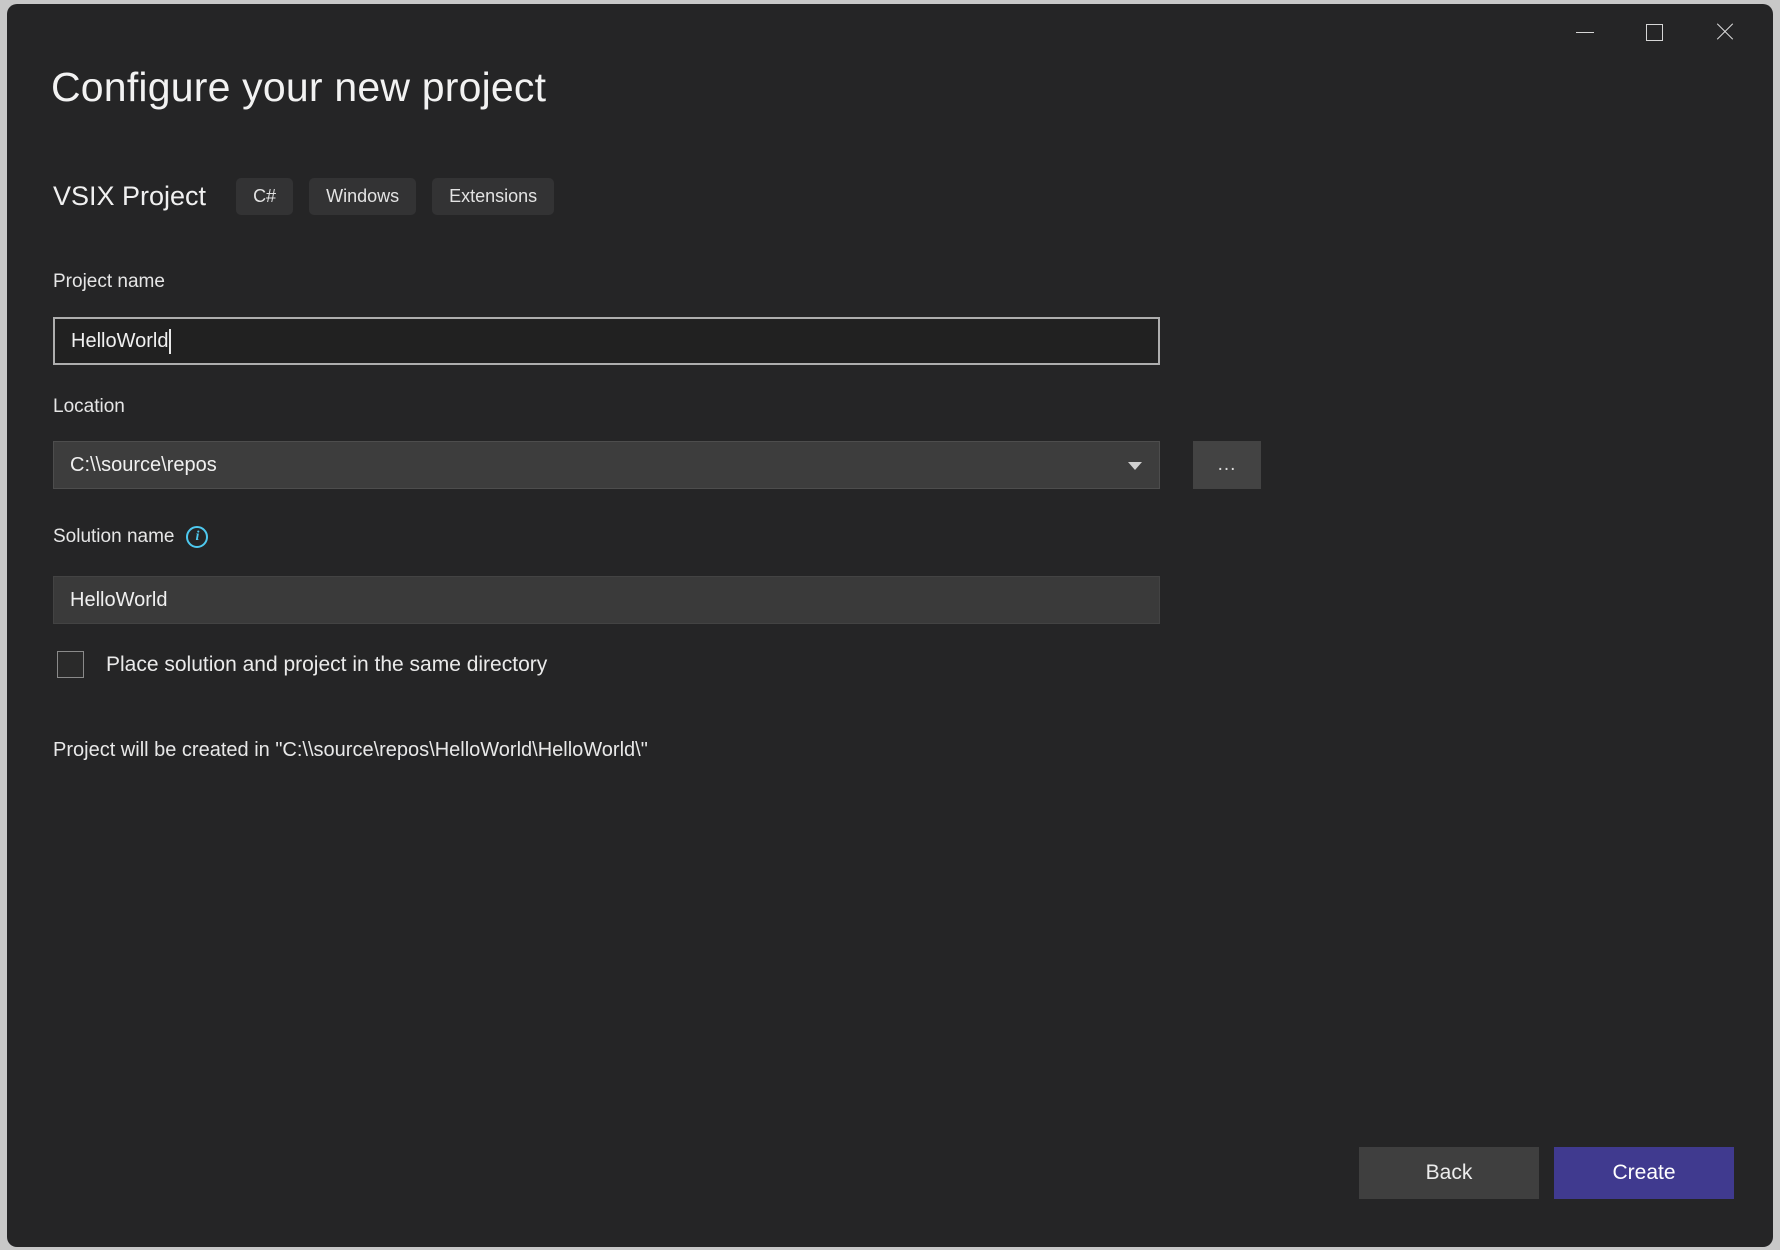 Image resolution: width=1780 pixels, height=1250 pixels. What do you see at coordinates (109, 281) in the screenshot?
I see `project-name-label: Project name` at bounding box center [109, 281].